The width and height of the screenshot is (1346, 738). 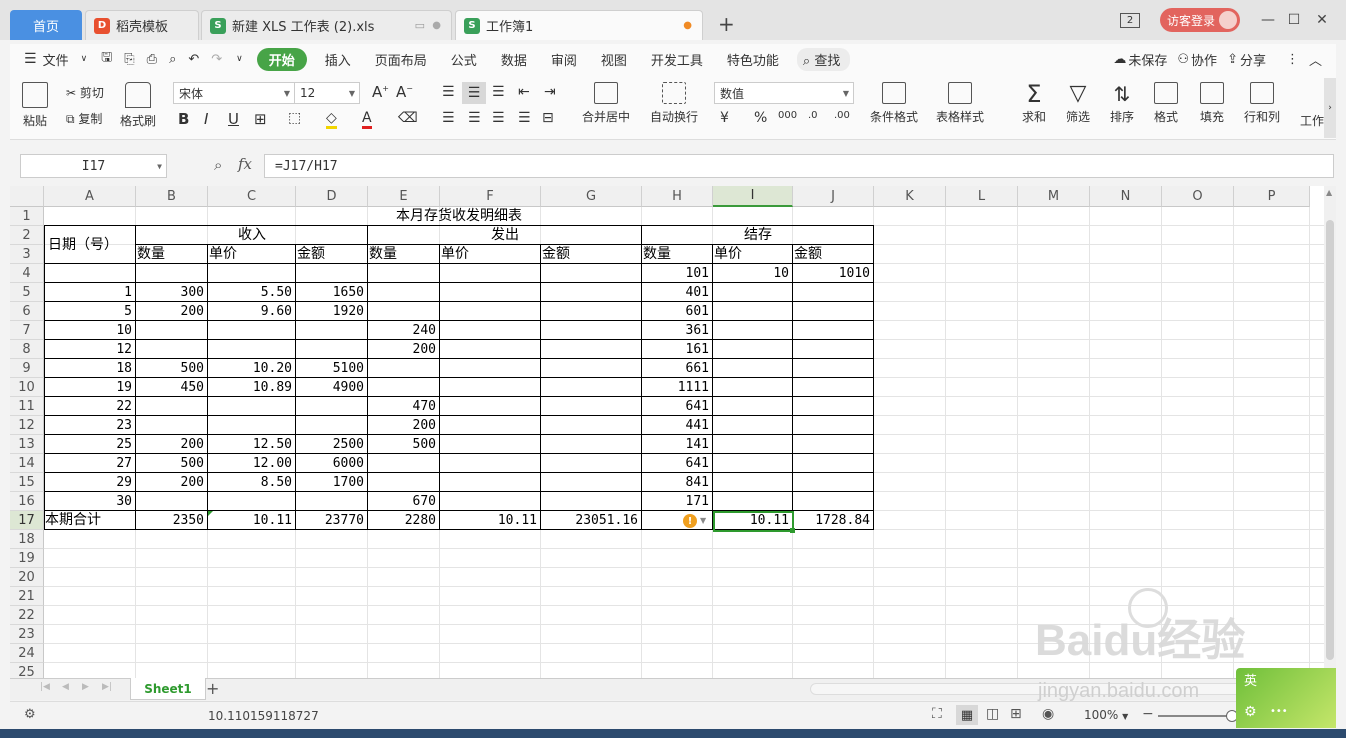 I want to click on header-date: 日期（号）, so click(x=93, y=245).